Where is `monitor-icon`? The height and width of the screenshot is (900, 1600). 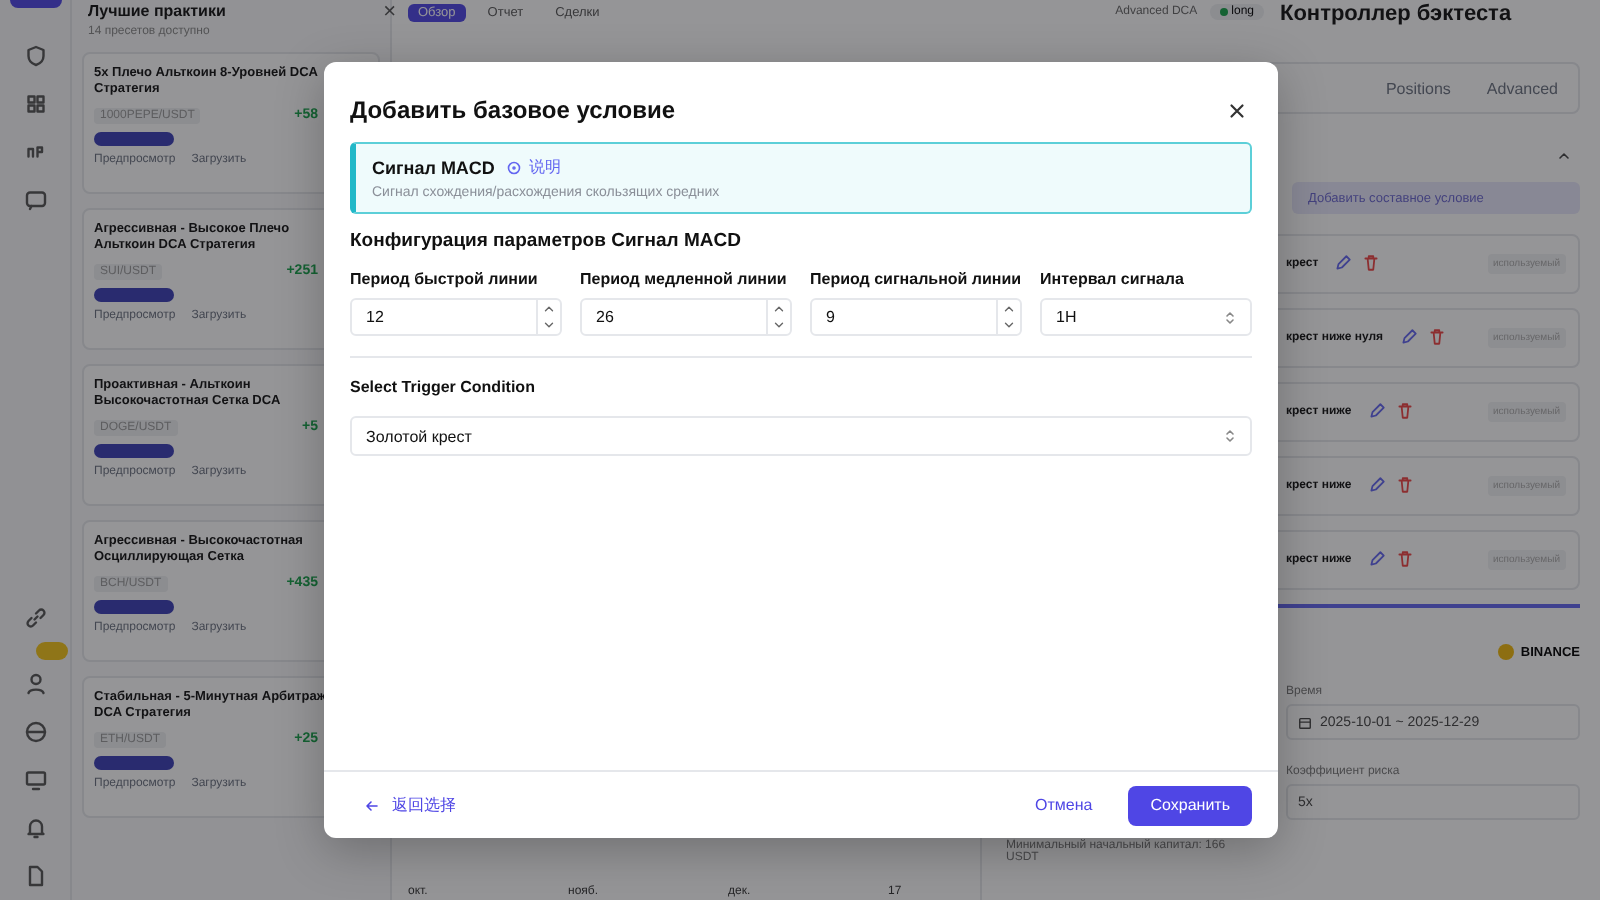 monitor-icon is located at coordinates (35, 780).